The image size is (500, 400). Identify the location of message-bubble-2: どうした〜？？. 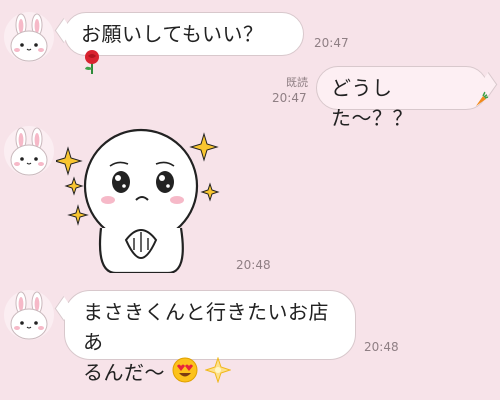
(402, 98).